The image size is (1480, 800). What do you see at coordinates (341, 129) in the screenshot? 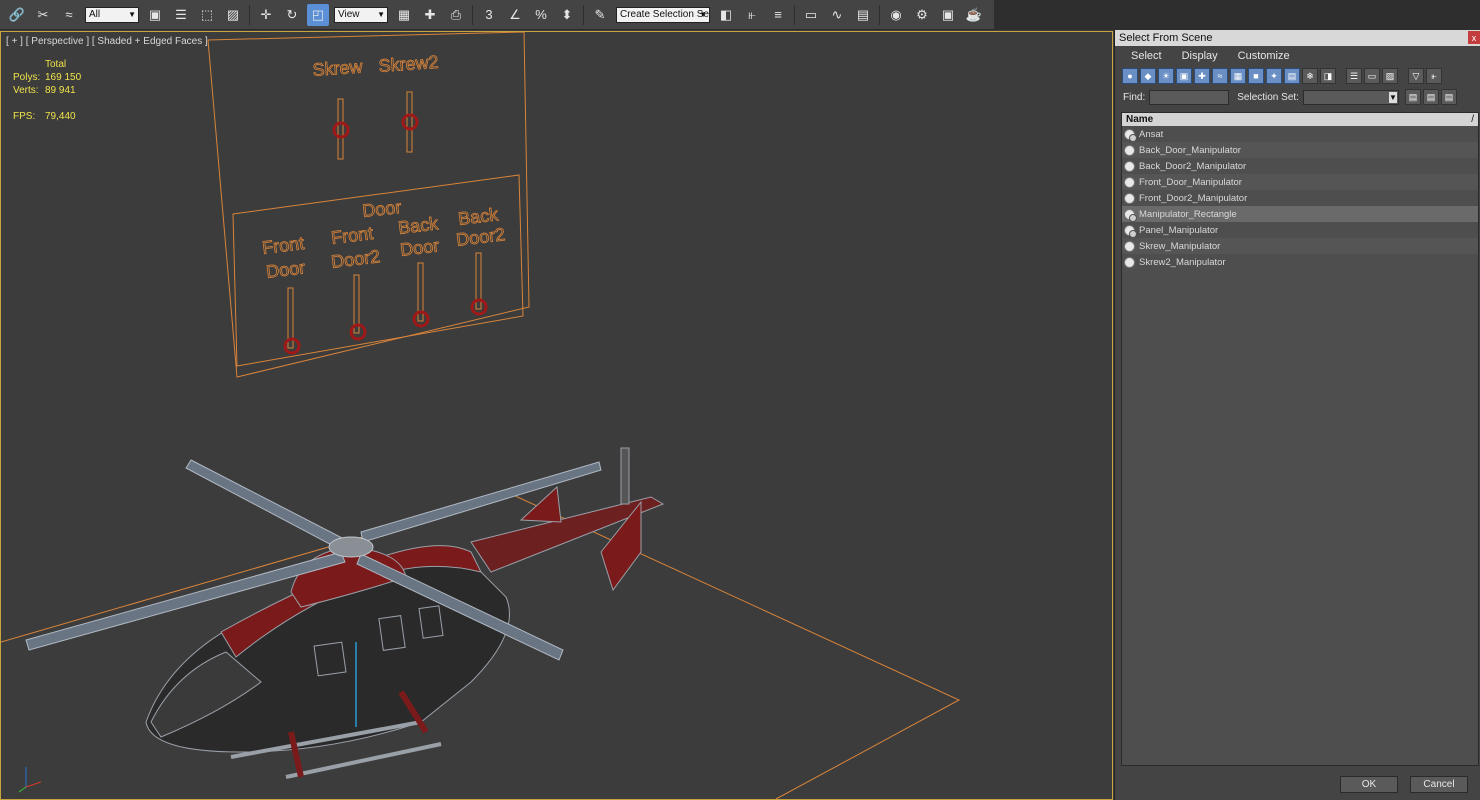
I see `skrew-slider` at bounding box center [341, 129].